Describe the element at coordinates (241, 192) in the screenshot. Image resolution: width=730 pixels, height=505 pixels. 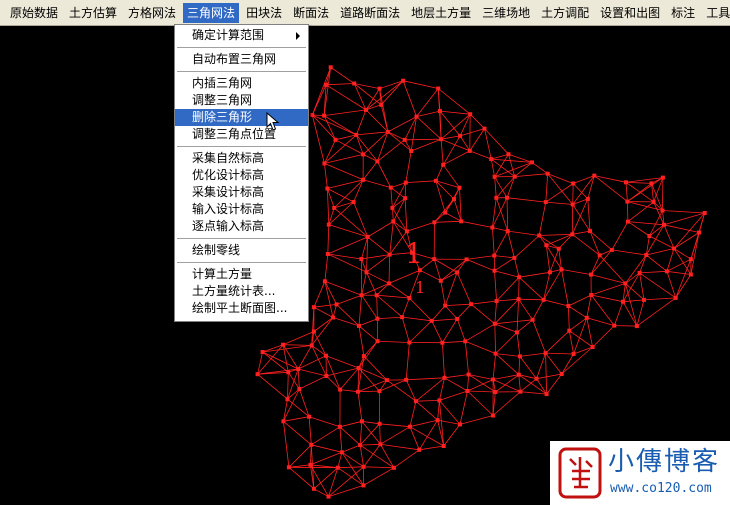
I see `dropdown-item: 采集设计标高` at that location.